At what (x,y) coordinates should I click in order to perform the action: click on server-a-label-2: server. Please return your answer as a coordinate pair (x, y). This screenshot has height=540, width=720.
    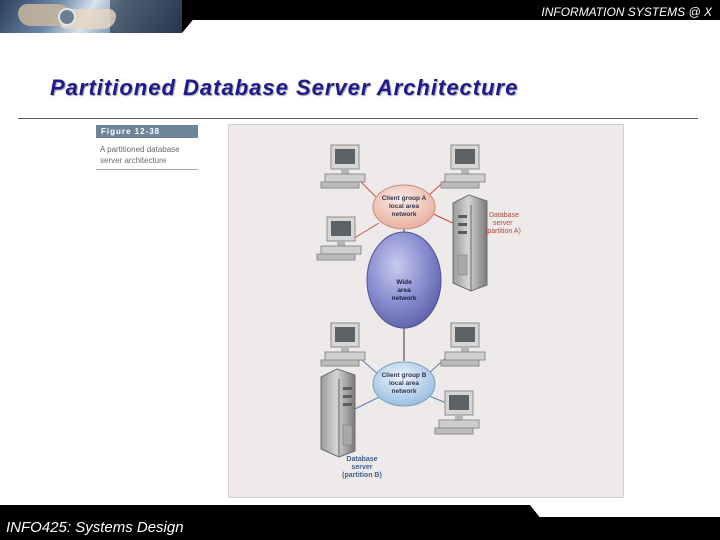
    Looking at the image, I should click on (503, 223).